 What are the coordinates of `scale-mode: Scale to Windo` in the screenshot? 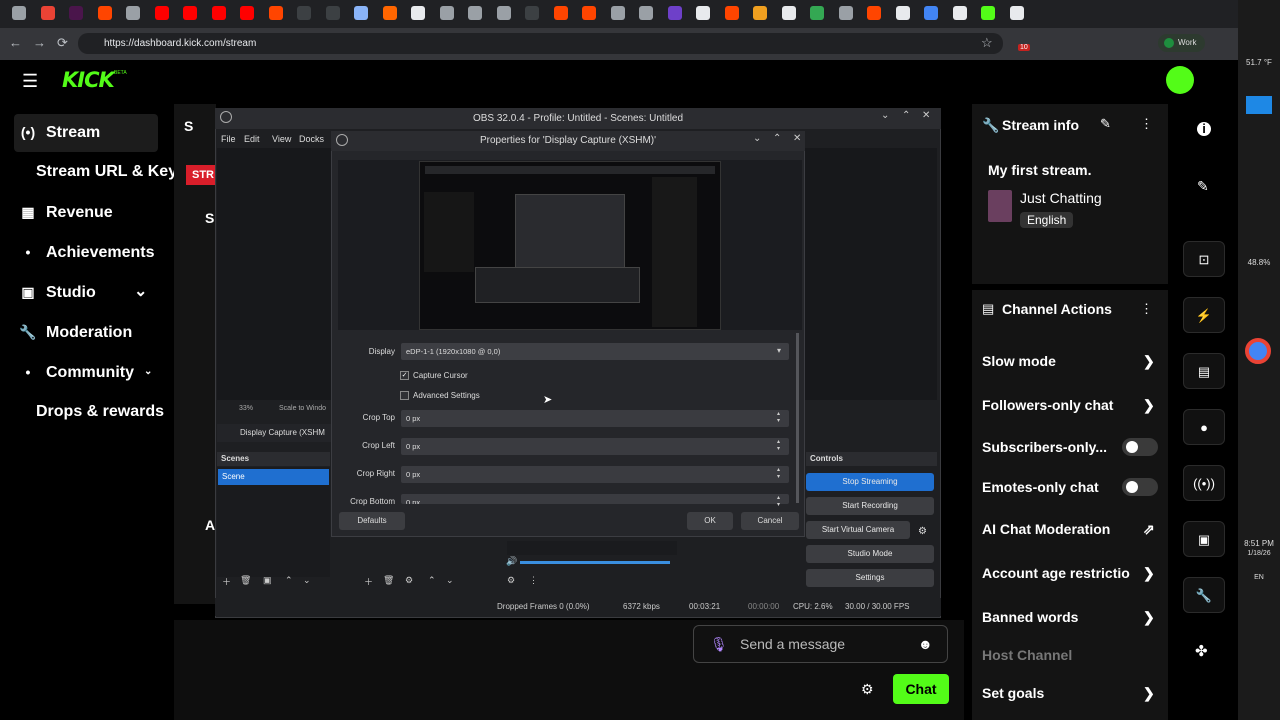 It's located at (302, 408).